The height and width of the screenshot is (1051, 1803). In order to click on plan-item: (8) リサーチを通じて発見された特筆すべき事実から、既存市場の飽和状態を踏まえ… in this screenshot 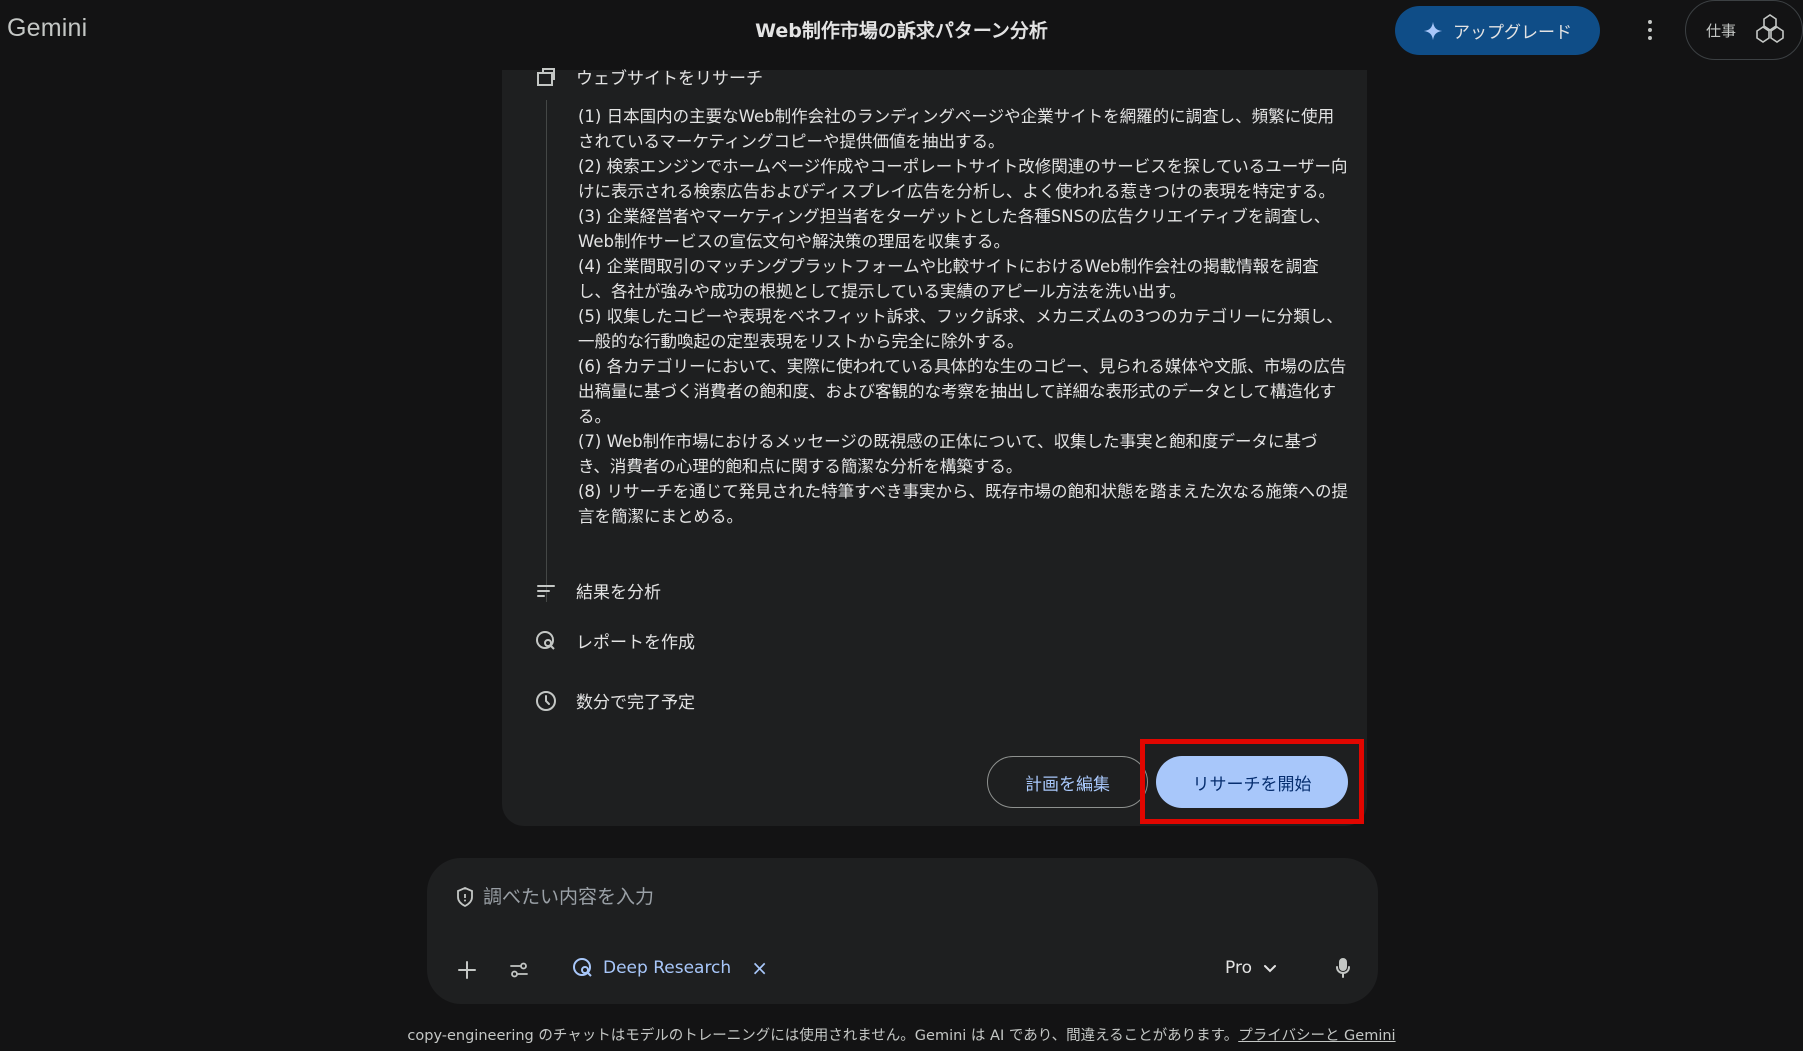, I will do `click(963, 504)`.